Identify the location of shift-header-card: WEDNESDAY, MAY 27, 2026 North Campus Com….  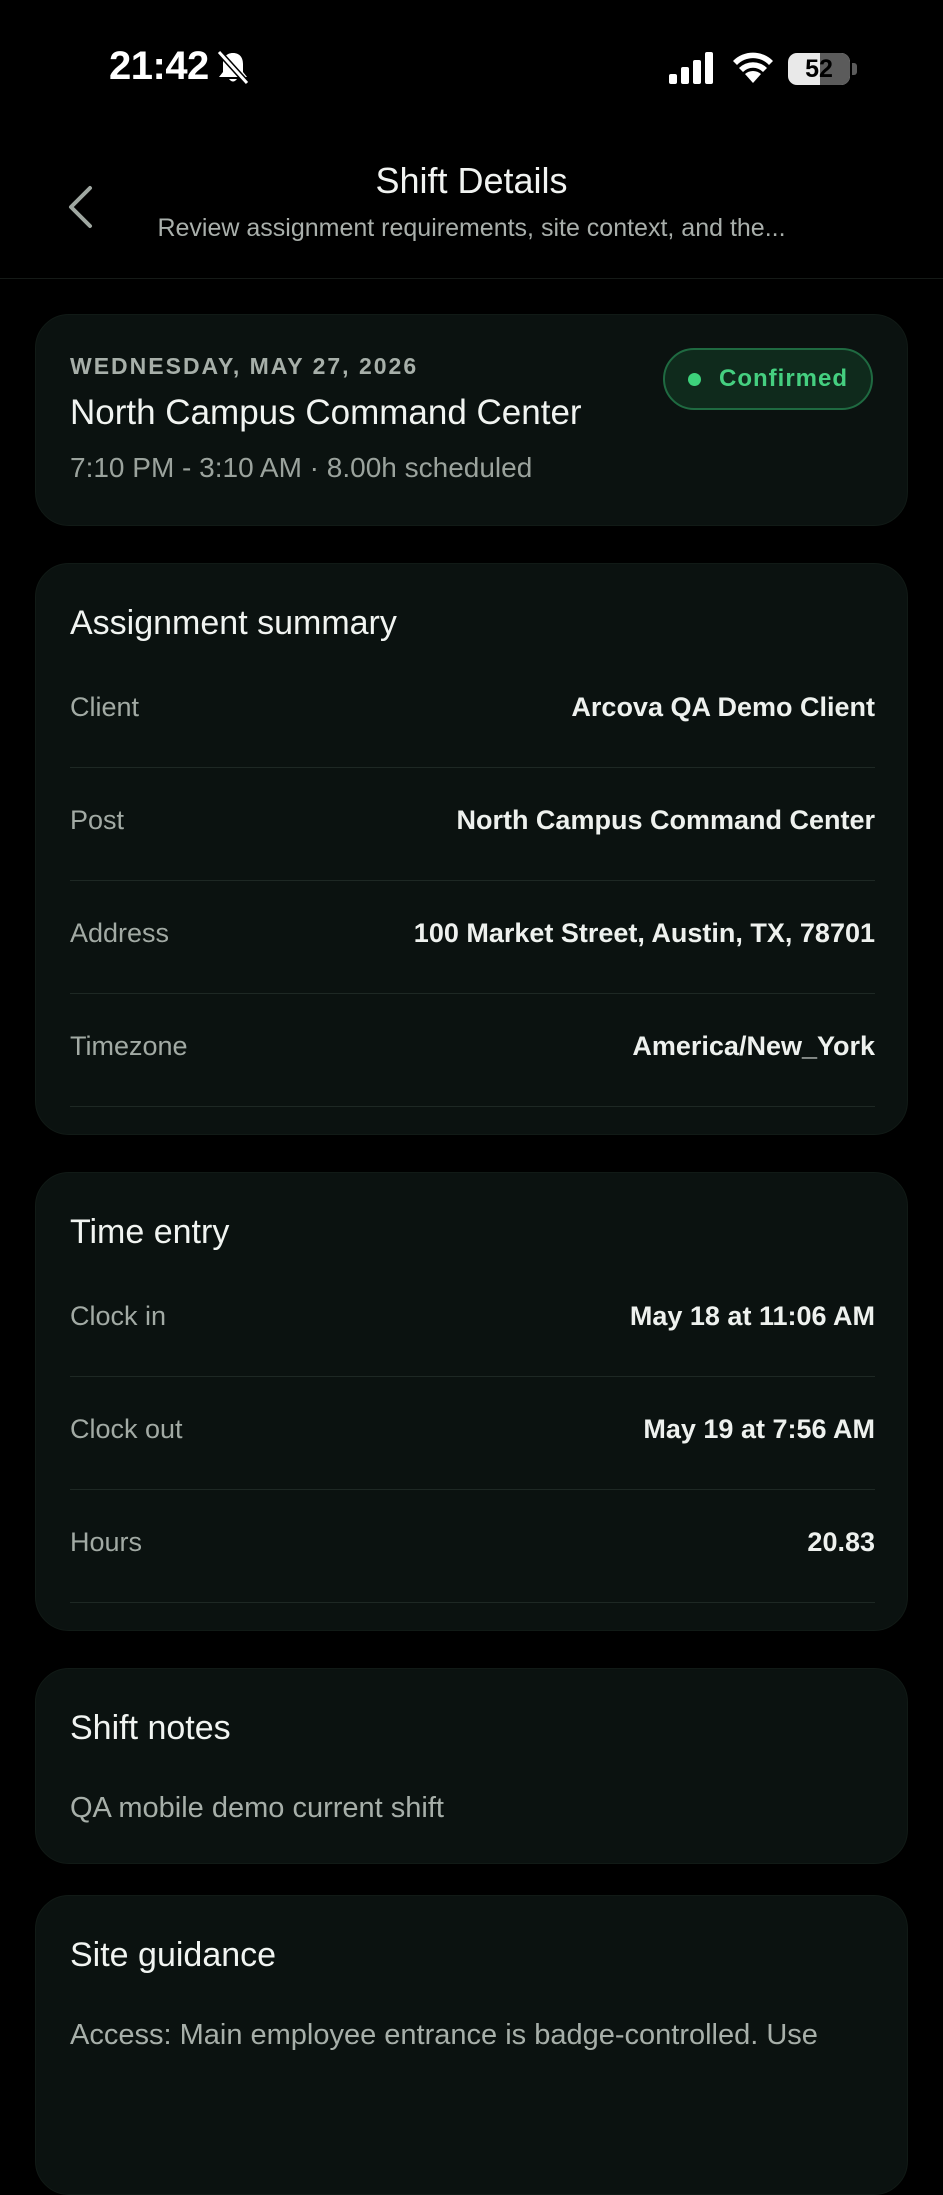
(471, 420).